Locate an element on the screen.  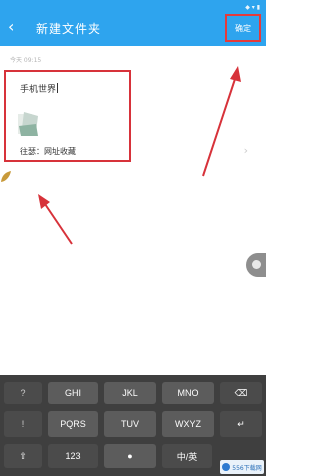
status-text: ◆ ▾ ▮ is located at coordinates (252, 7).